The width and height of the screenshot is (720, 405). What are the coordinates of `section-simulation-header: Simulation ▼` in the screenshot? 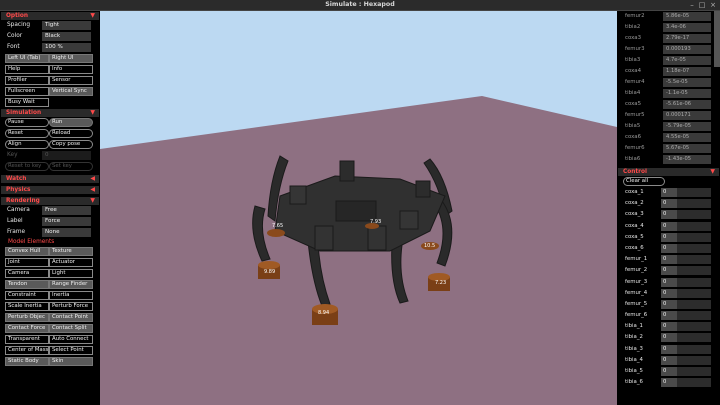 It's located at (50, 113).